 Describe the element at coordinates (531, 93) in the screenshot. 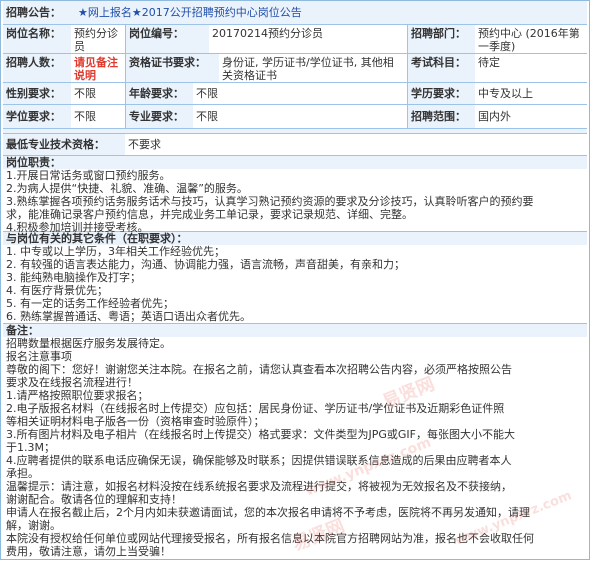

I see `education-value: 中专及以上` at that location.